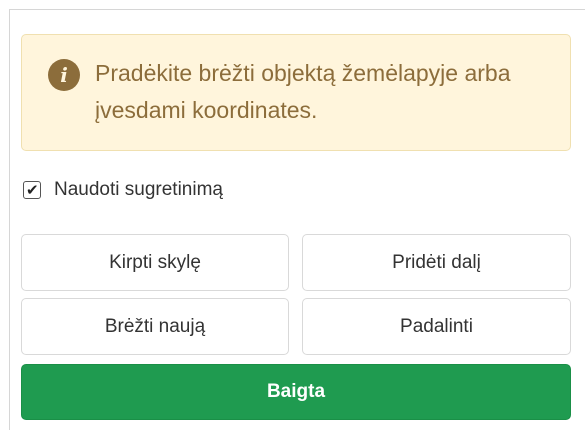 Image resolution: width=585 pixels, height=430 pixels. What do you see at coordinates (64, 75) in the screenshot?
I see `info-icon: i` at bounding box center [64, 75].